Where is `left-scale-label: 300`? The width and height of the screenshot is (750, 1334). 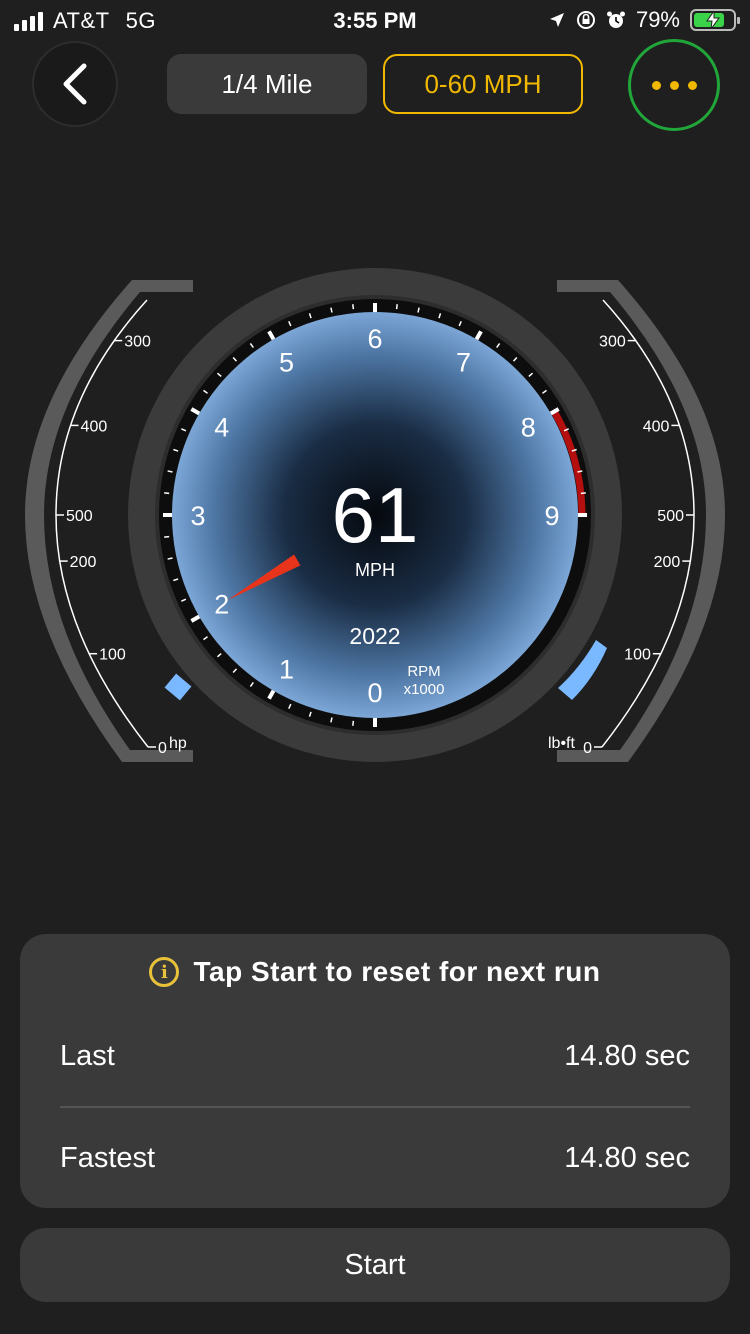
left-scale-label: 300 is located at coordinates (137, 342).